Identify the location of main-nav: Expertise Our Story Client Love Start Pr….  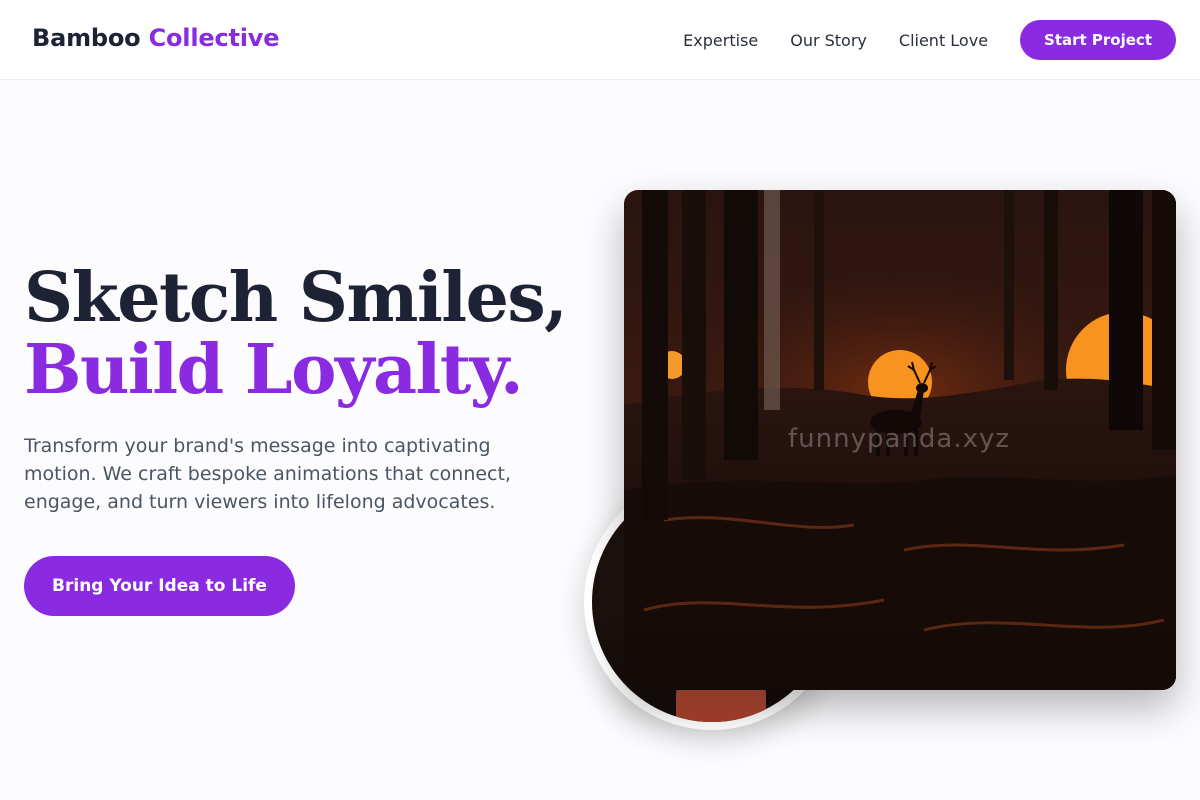
(929, 40).